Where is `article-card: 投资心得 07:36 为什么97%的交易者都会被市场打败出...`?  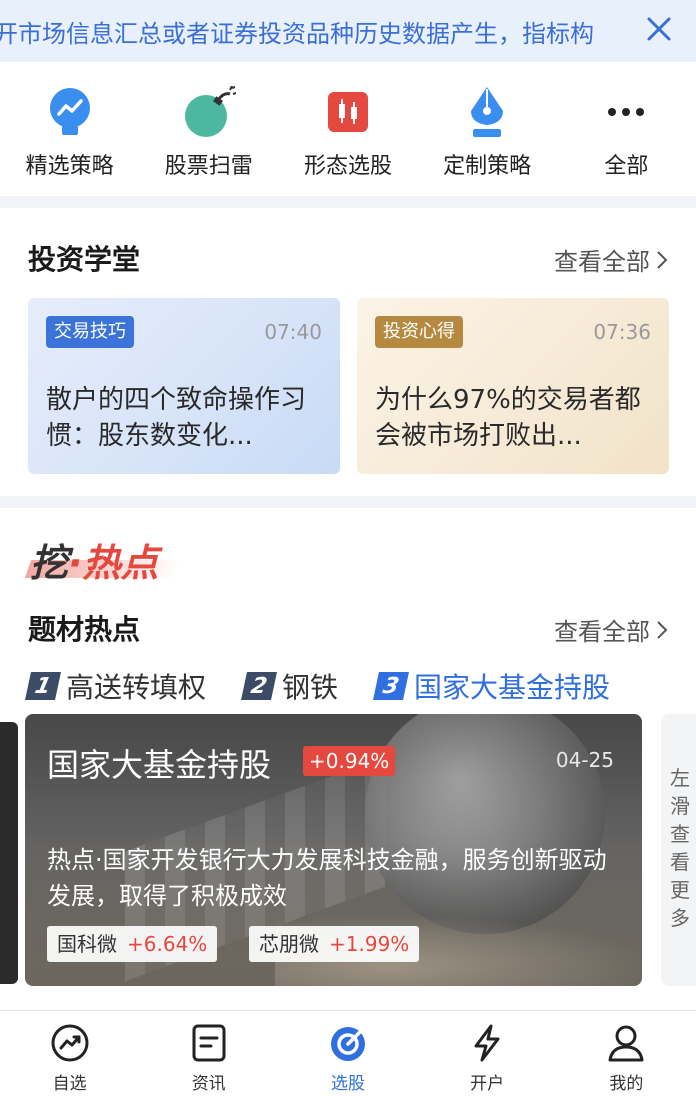 article-card: 投资心得 07:36 为什么97%的交易者都会被市场打败出... is located at coordinates (513, 386).